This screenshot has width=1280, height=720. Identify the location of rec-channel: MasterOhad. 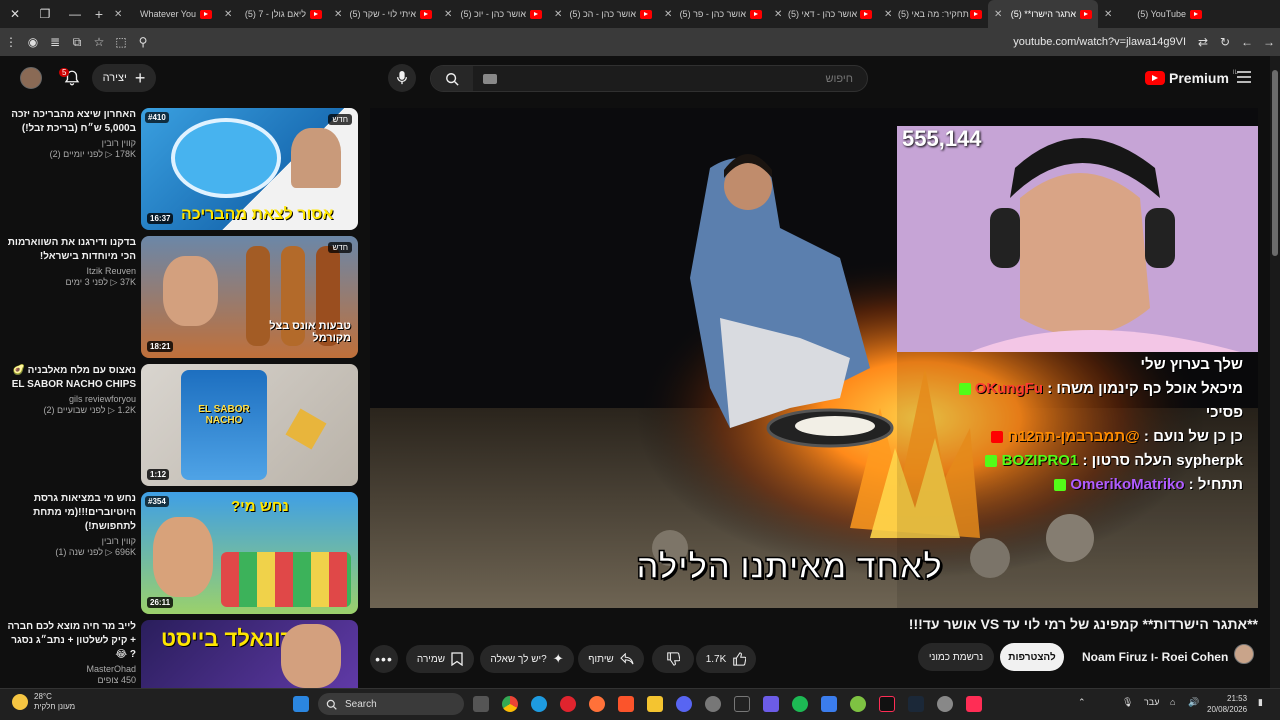
(71, 669).